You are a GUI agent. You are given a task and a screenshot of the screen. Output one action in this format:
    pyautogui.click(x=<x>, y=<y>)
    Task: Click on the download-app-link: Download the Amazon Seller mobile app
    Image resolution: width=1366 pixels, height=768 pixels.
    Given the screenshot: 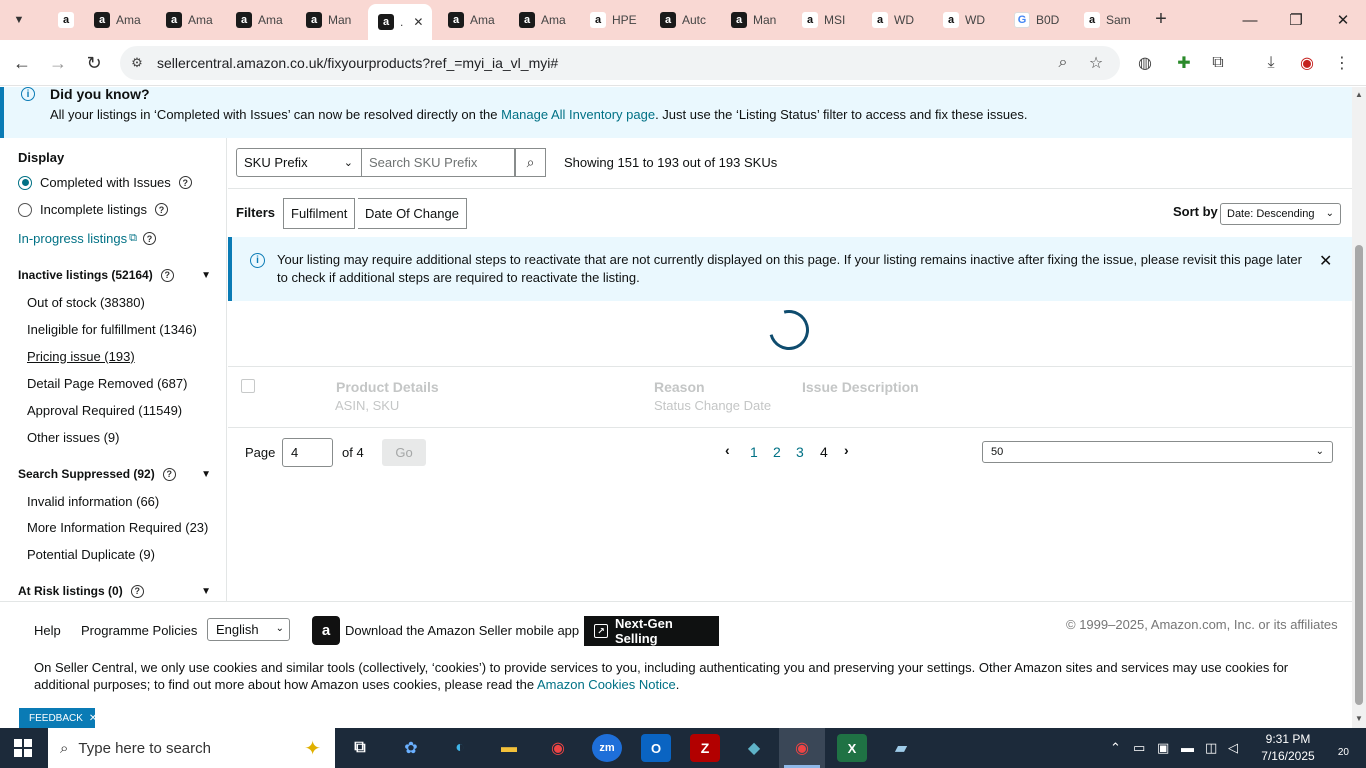 What is the action you would take?
    pyautogui.click(x=462, y=630)
    